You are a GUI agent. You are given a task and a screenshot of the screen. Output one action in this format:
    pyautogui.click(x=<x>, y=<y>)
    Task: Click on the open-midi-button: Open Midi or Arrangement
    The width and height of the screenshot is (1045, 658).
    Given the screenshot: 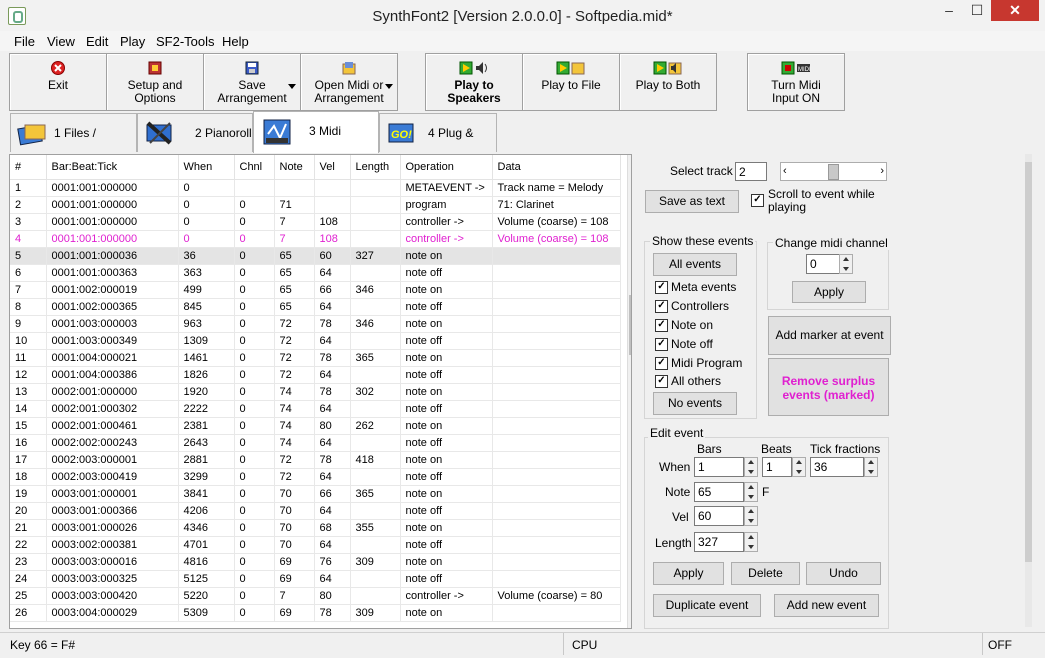 What is the action you would take?
    pyautogui.click(x=349, y=82)
    